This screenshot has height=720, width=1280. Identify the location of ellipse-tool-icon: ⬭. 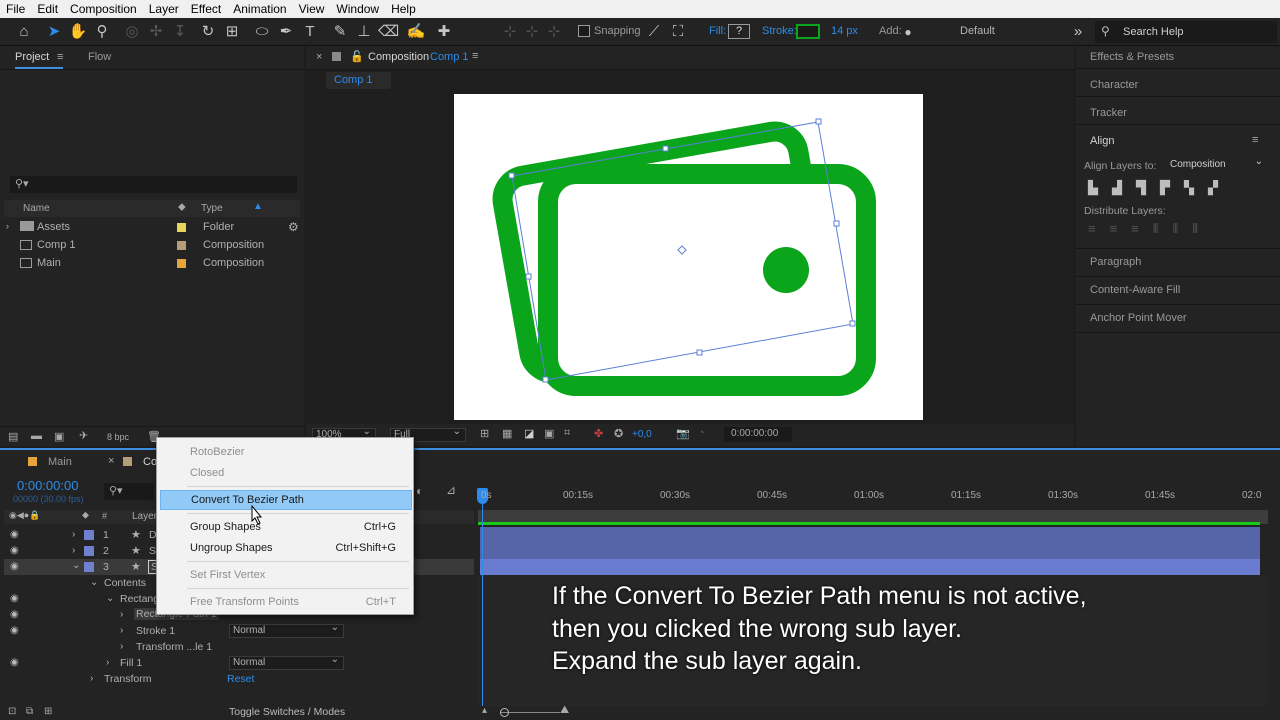
(262, 32).